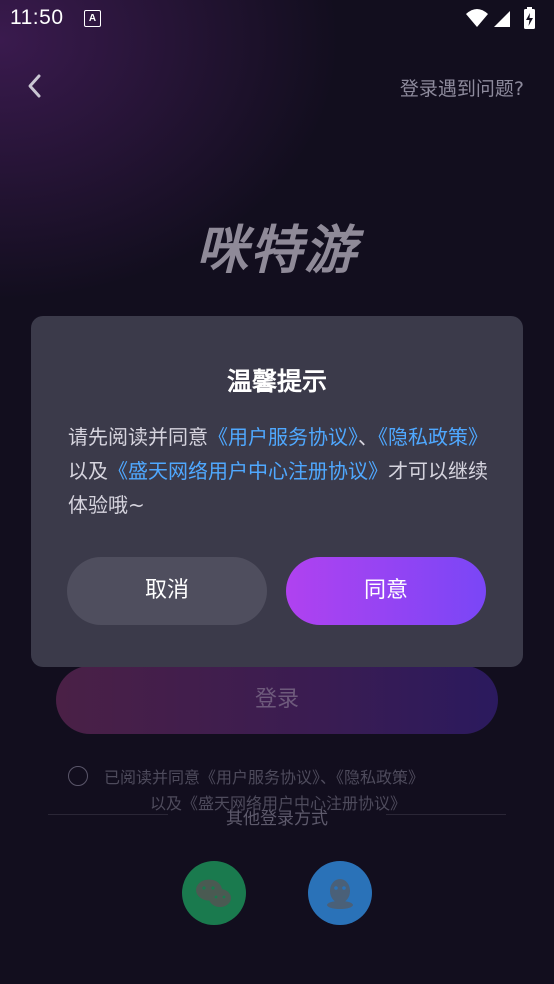 Image resolution: width=554 pixels, height=984 pixels. I want to click on dialog-message-mid: 以及, so click(88, 471).